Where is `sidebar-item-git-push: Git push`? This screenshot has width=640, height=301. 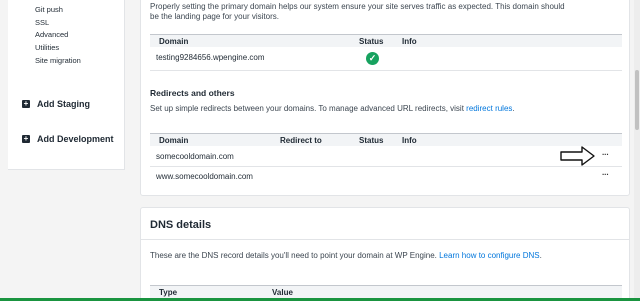
sidebar-item-git-push: Git push is located at coordinates (49, 9).